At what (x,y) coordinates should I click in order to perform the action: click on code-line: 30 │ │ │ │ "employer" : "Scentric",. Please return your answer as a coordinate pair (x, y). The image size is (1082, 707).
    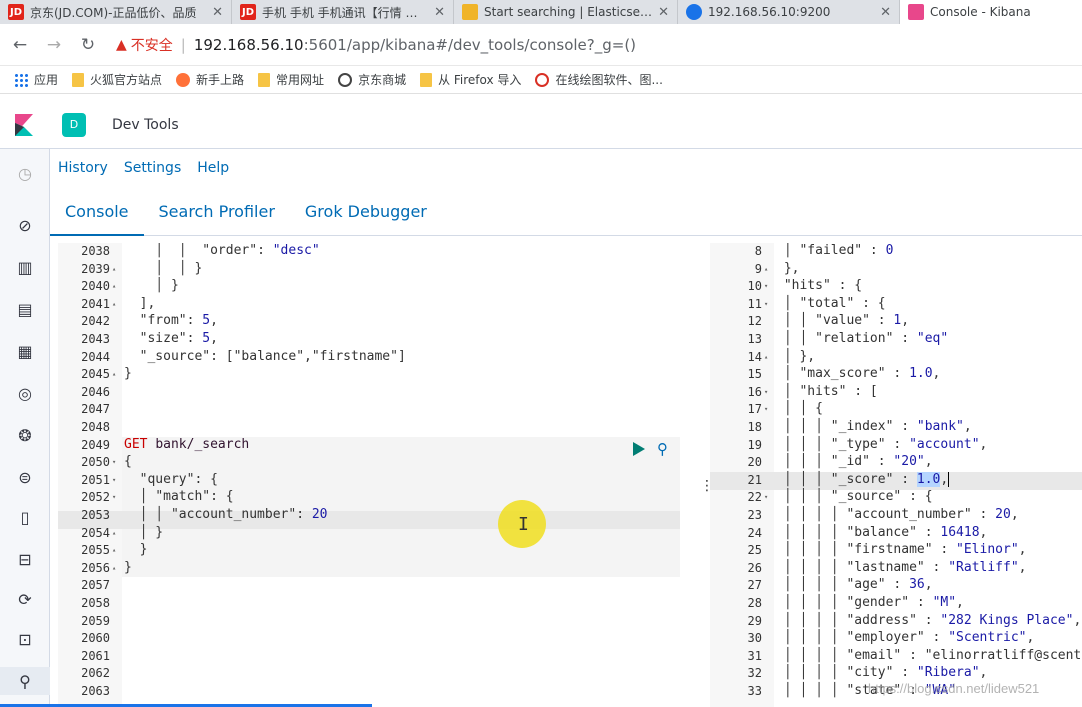
    Looking at the image, I should click on (896, 639).